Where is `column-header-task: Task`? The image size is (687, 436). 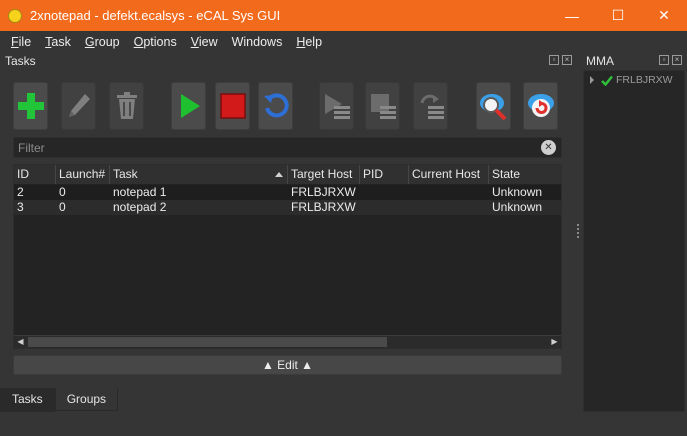 column-header-task: Task is located at coordinates (199, 174).